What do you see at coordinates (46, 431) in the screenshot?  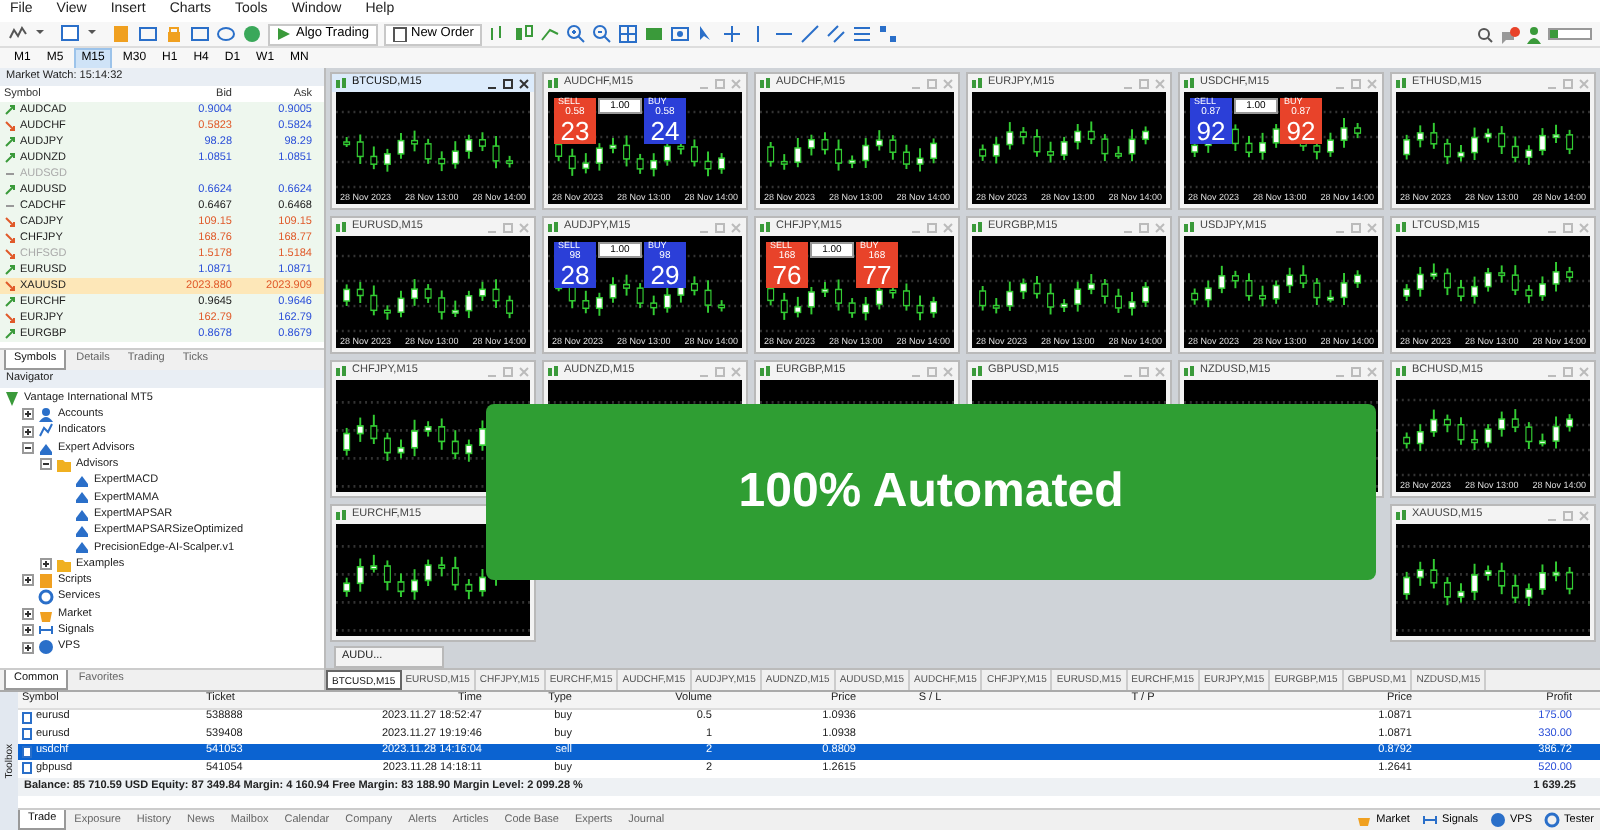 I see `indicator-icon` at bounding box center [46, 431].